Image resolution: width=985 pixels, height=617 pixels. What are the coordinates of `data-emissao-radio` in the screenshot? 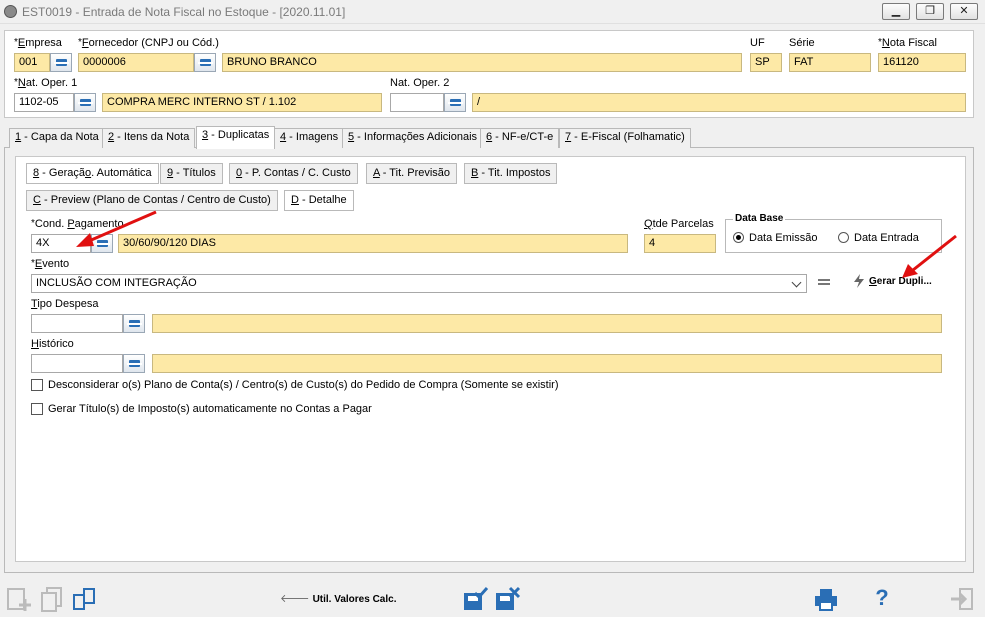 It's located at (738, 237).